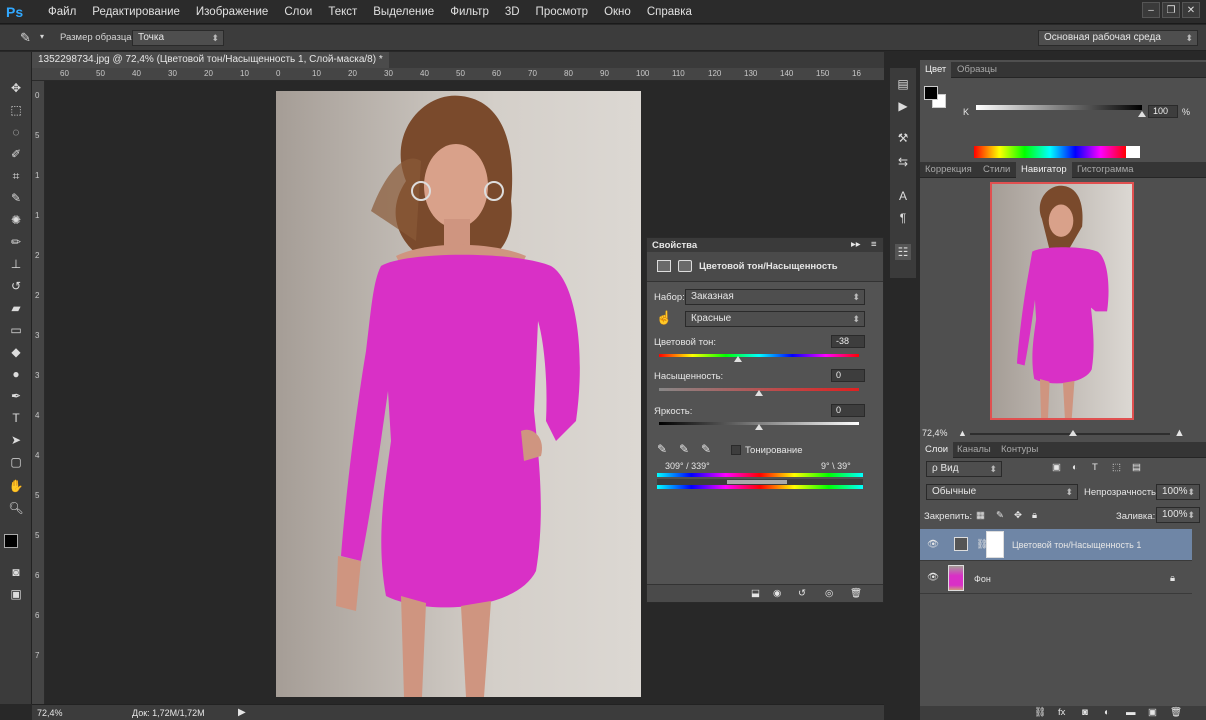 The image size is (1206, 720). What do you see at coordinates (802, 593) in the screenshot?
I see `reset-icon: ↺` at bounding box center [802, 593].